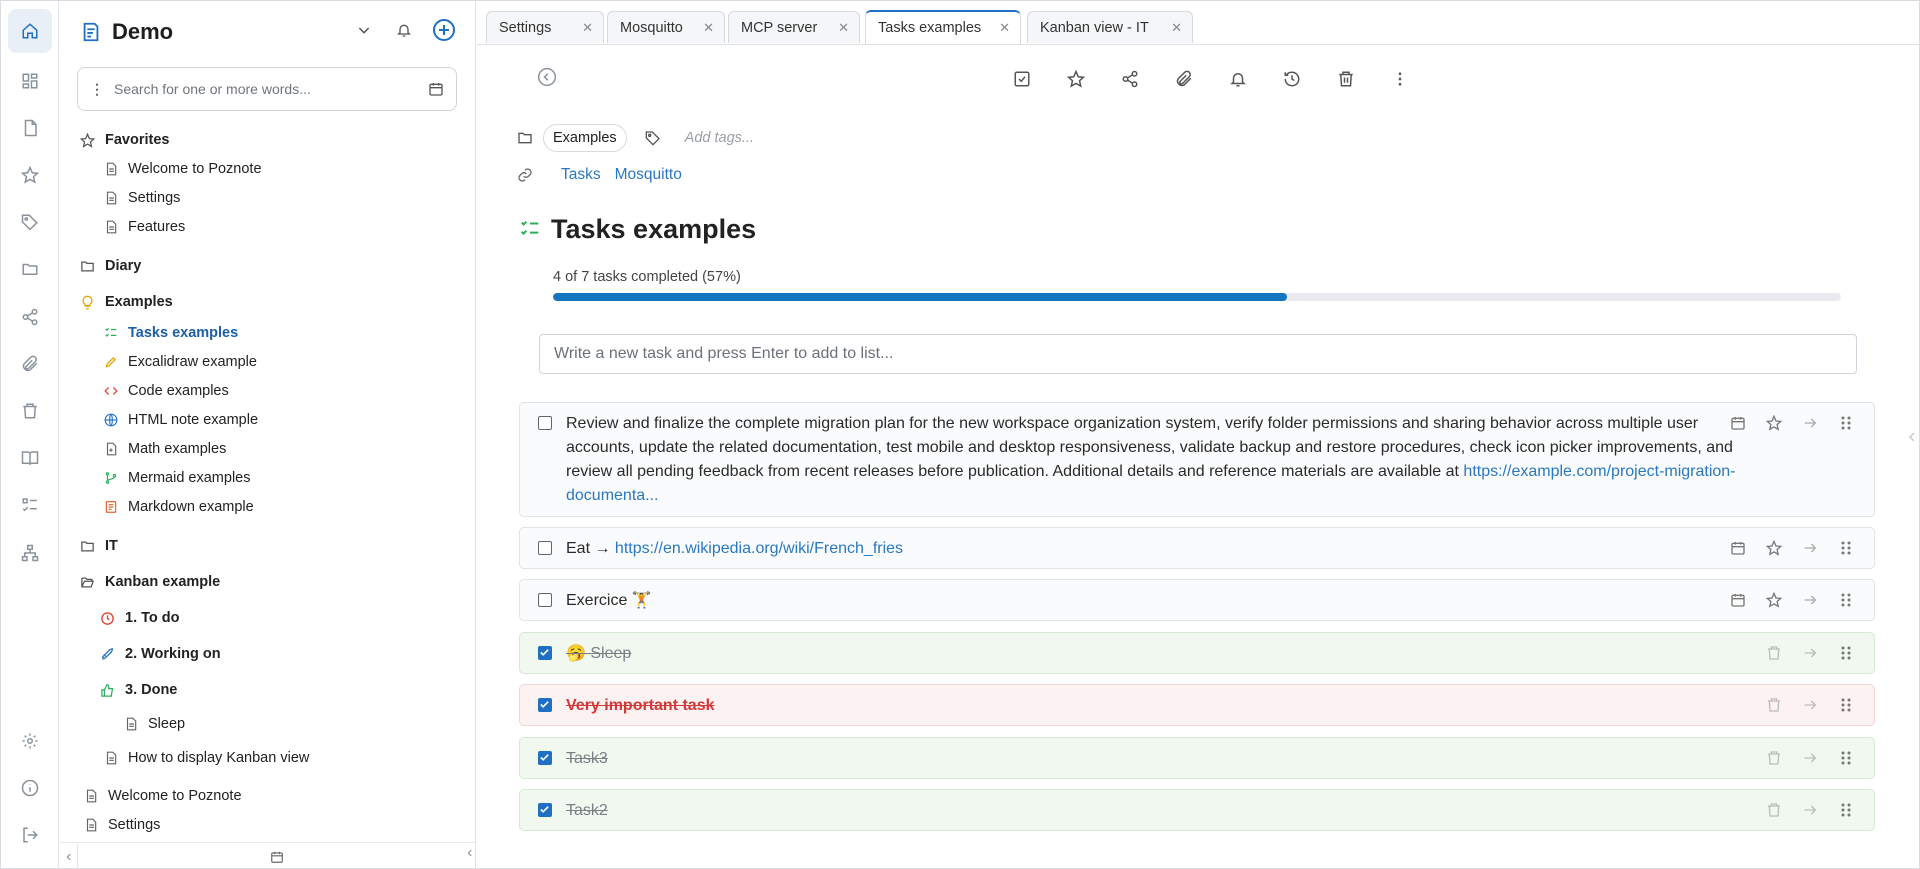  What do you see at coordinates (1155, 811) in the screenshot?
I see `task-text: Task2` at bounding box center [1155, 811].